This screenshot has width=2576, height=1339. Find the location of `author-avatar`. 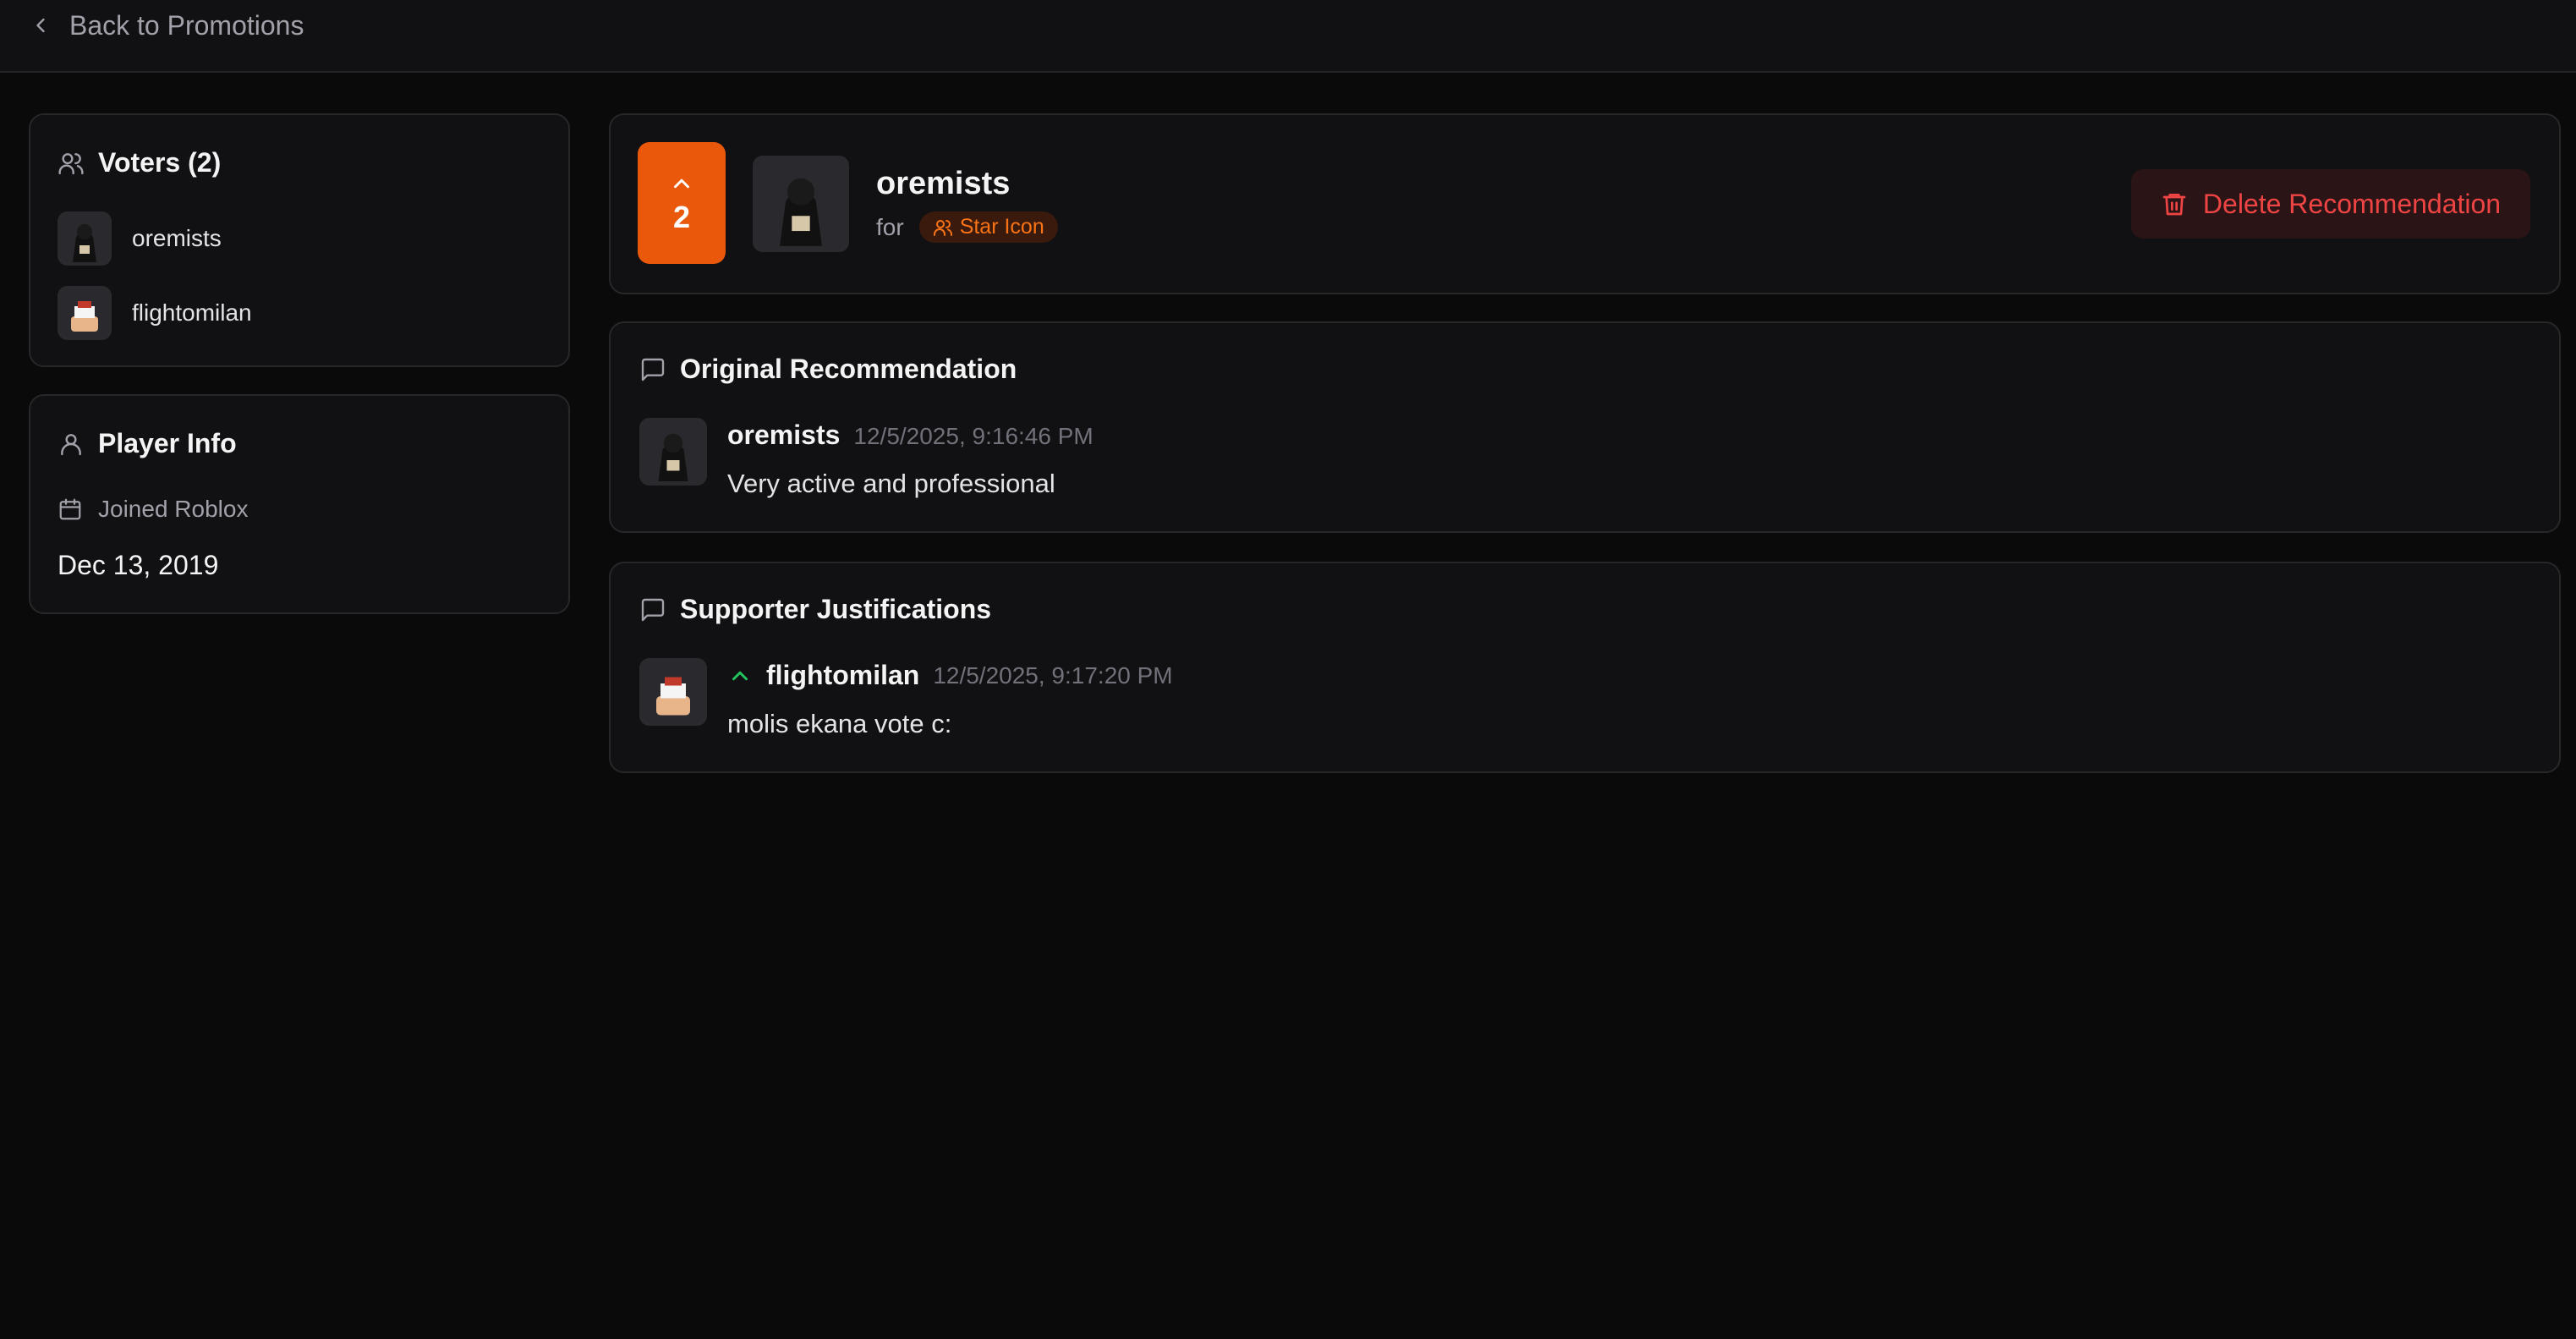

author-avatar is located at coordinates (673, 452).